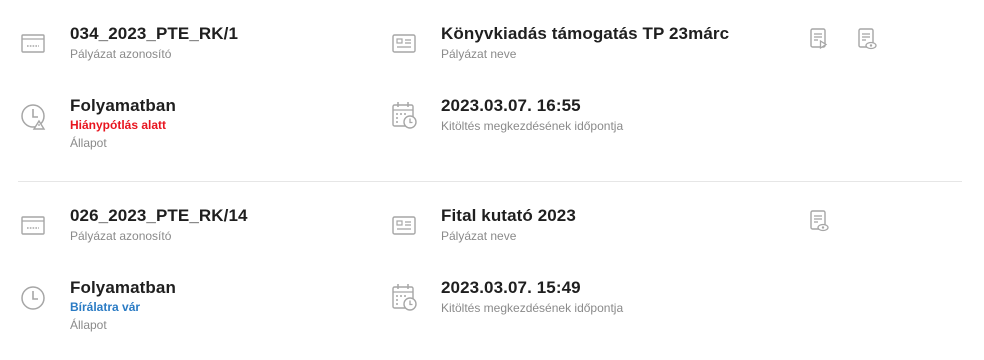  I want to click on status-badge: Bírálatra vár, so click(105, 307).